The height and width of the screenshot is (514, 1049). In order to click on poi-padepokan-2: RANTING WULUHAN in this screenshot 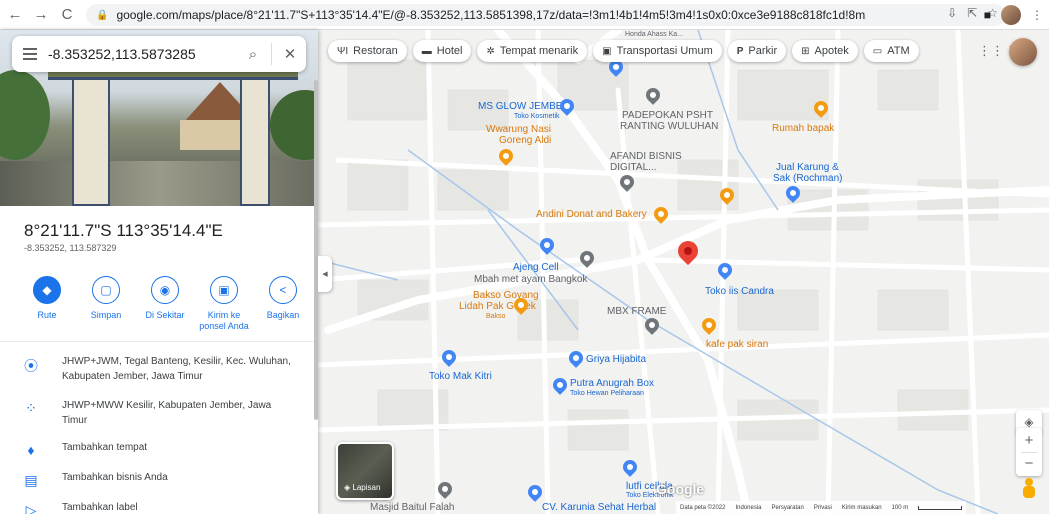, I will do `click(669, 126)`.